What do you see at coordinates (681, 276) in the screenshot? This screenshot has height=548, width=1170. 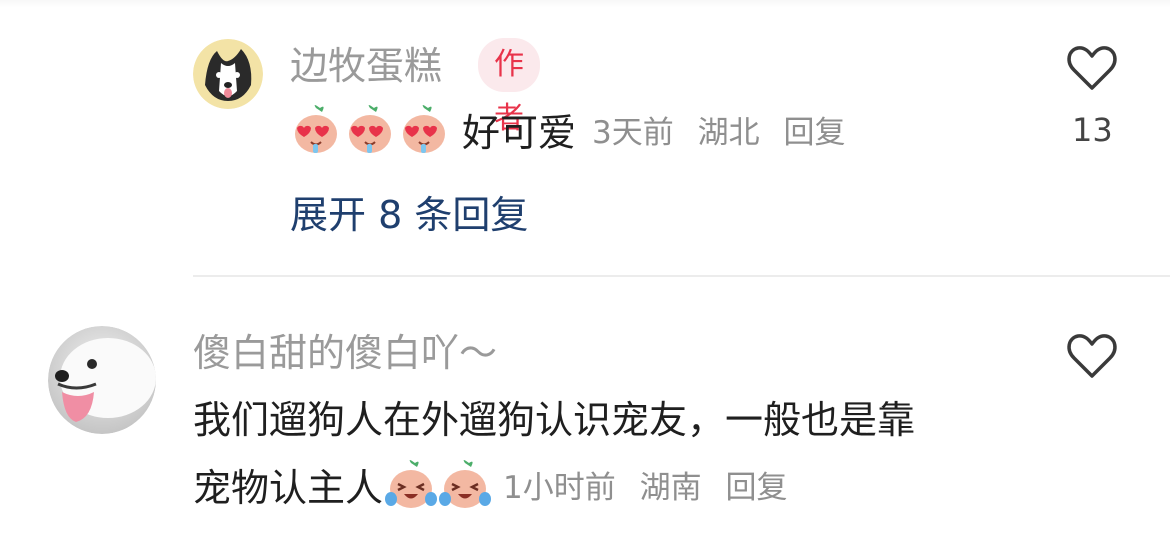 I see `comment-divider` at bounding box center [681, 276].